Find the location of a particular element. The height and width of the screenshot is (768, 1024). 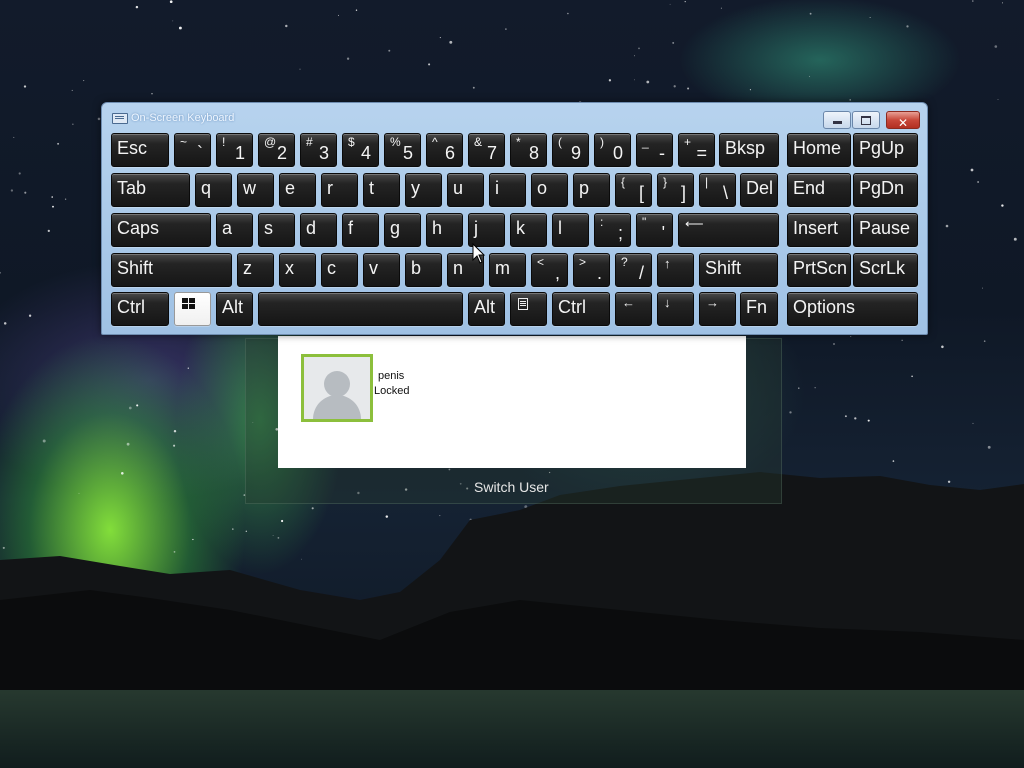

maximize-button is located at coordinates (866, 120).